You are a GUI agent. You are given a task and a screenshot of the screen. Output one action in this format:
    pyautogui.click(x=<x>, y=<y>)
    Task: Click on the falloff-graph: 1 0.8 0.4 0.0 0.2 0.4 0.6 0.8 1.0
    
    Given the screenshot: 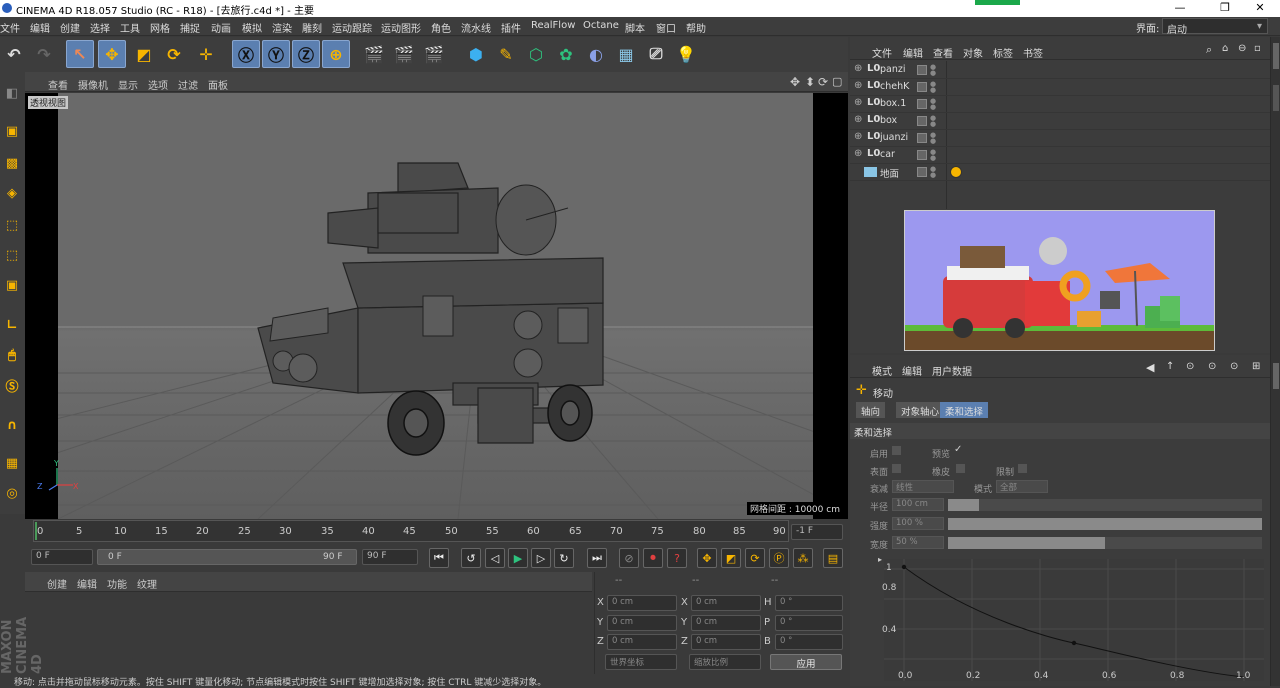 What is the action you would take?
    pyautogui.click(x=1073, y=620)
    